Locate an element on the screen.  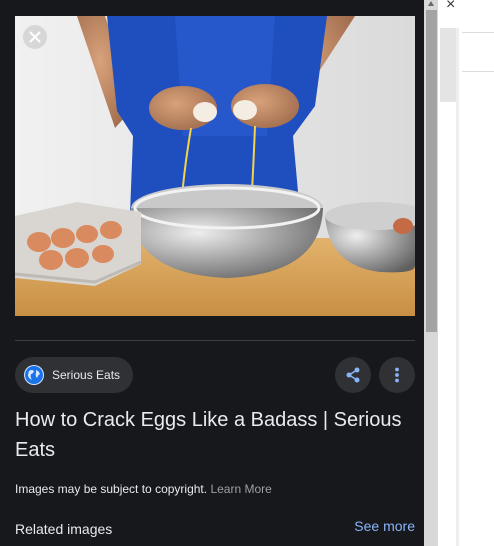
scroll-up-arrow-icon is located at coordinates (431, 3).